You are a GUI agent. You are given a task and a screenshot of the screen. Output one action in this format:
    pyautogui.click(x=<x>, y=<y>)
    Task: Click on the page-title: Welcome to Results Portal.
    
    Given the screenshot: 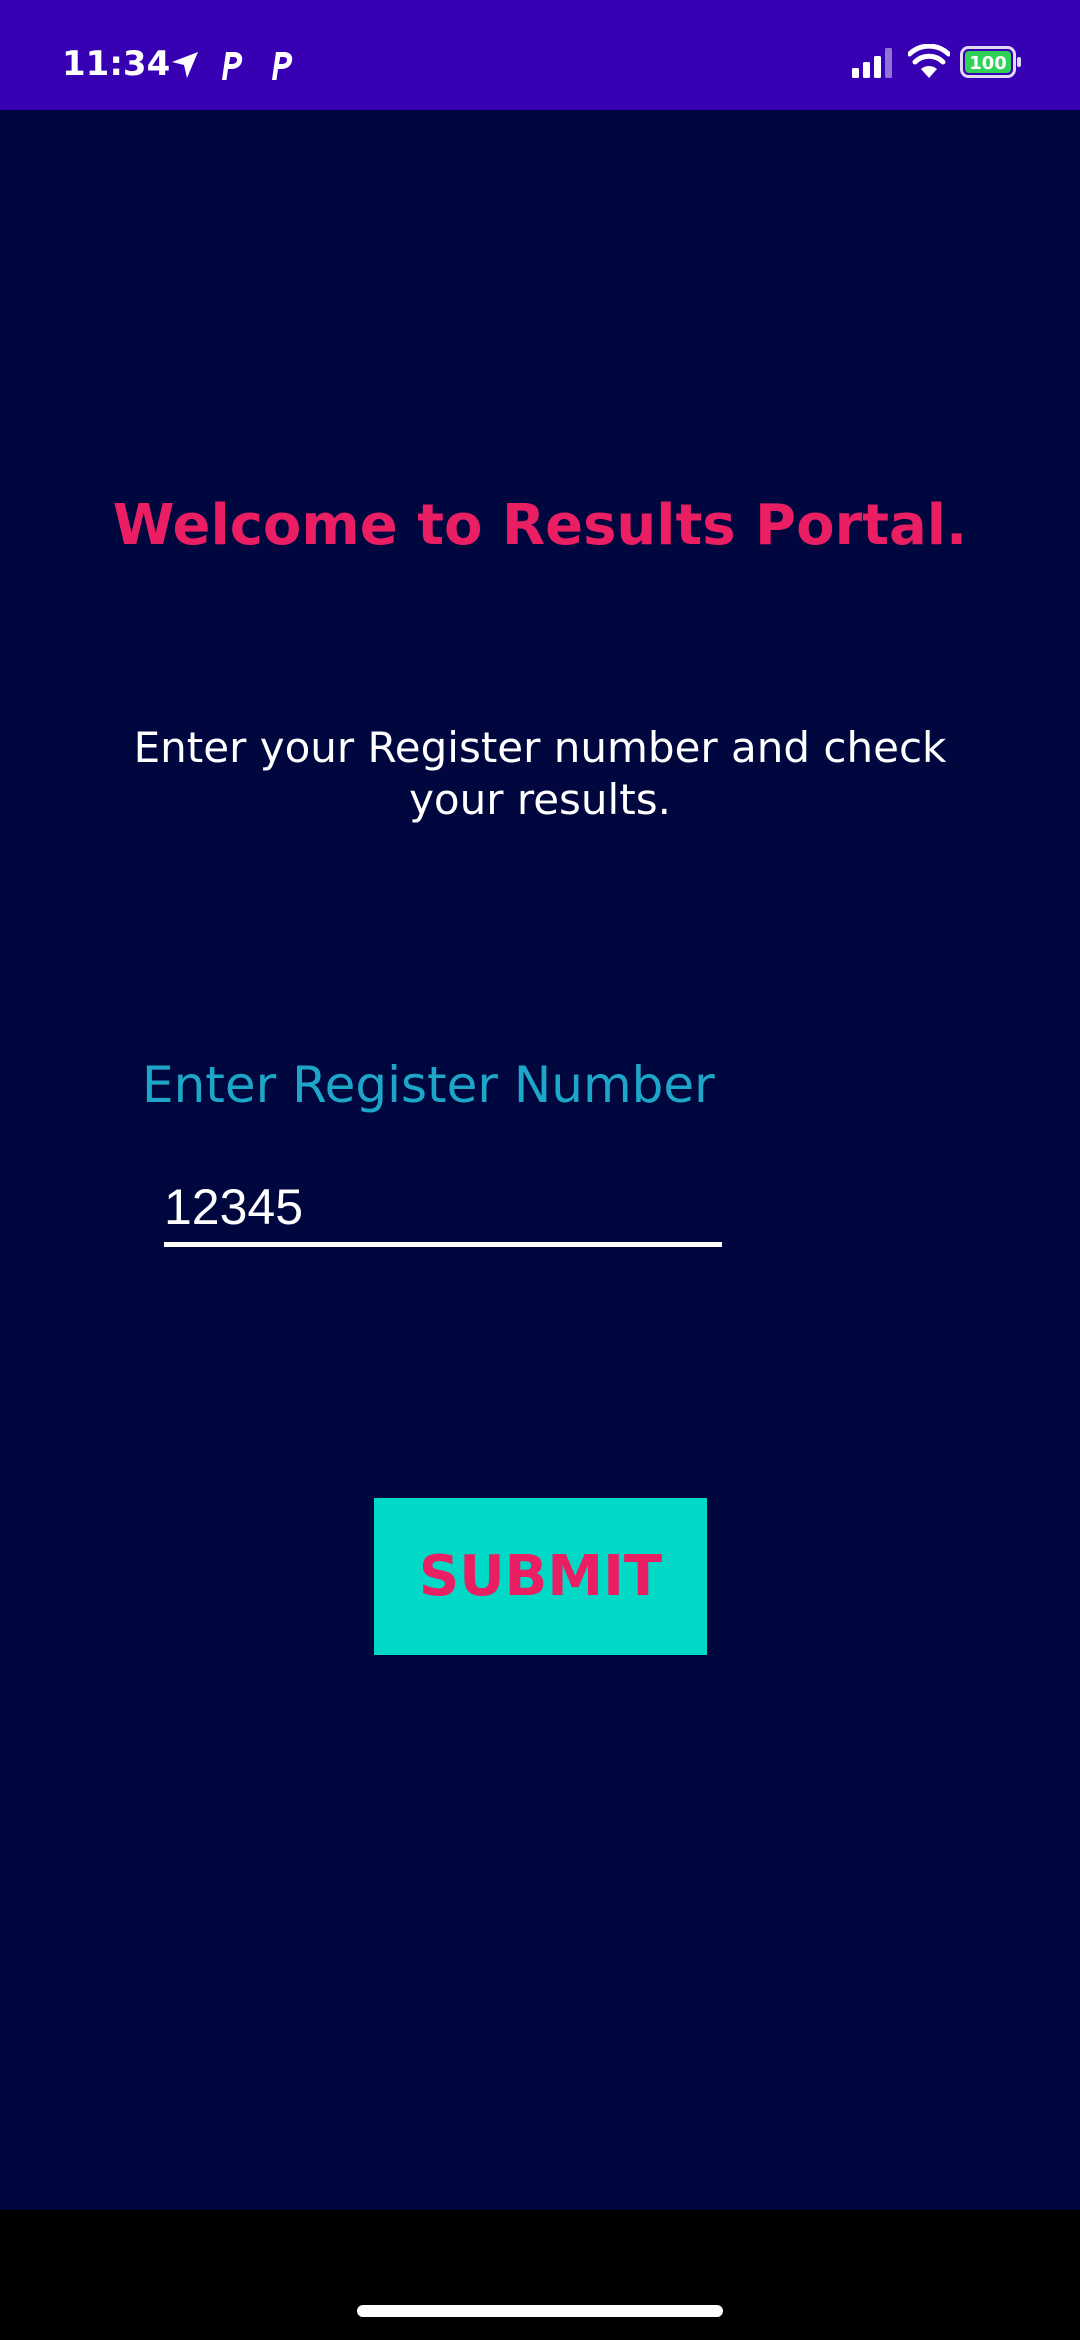 What is the action you would take?
    pyautogui.click(x=540, y=525)
    